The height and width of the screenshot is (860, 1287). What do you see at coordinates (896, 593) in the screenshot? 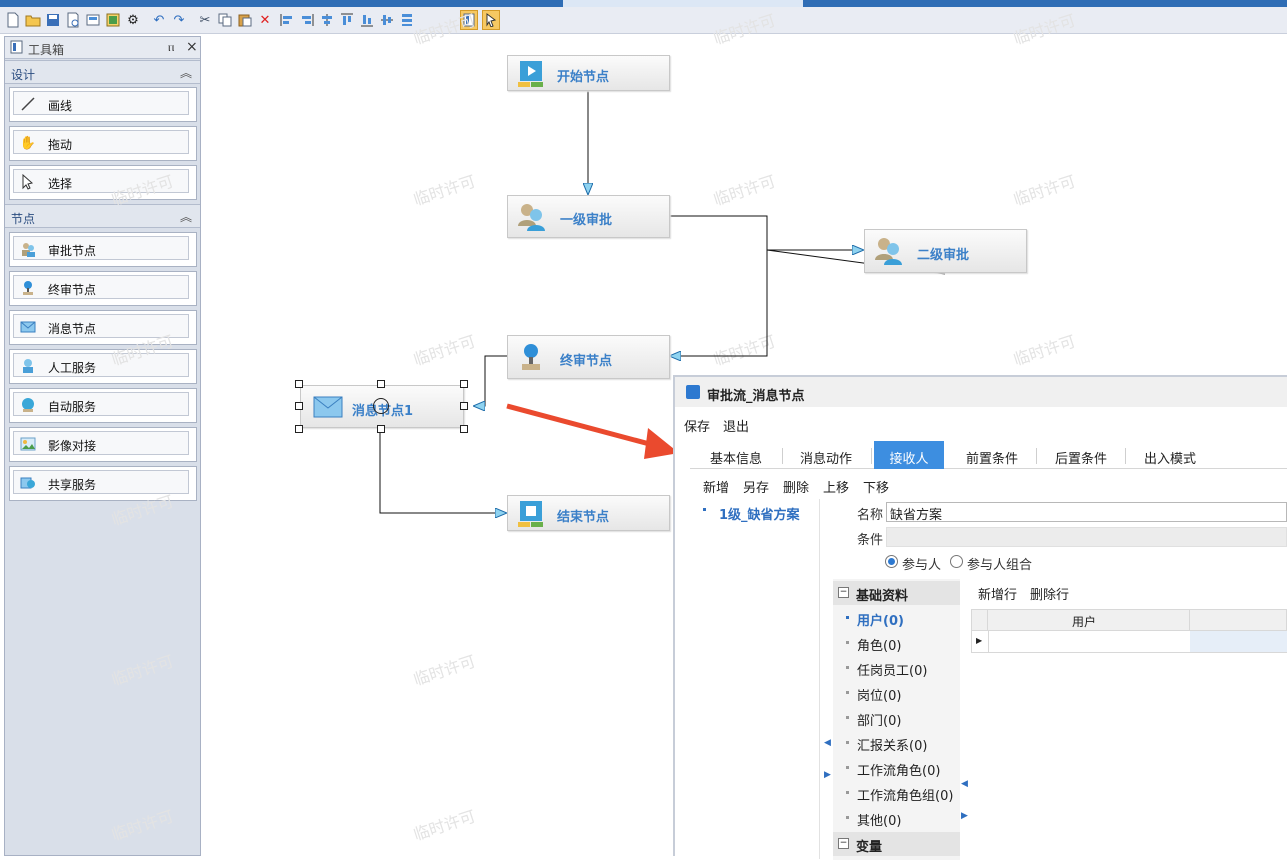
I see `tree-category-basic: − 基础资料` at bounding box center [896, 593].